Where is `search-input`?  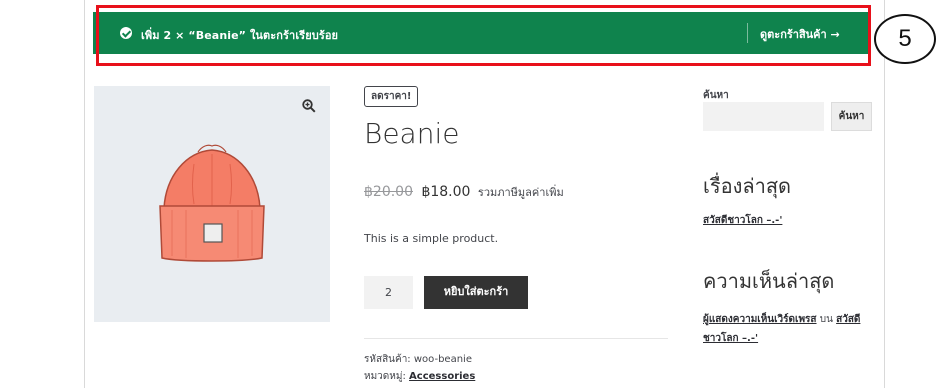
search-input is located at coordinates (763, 116).